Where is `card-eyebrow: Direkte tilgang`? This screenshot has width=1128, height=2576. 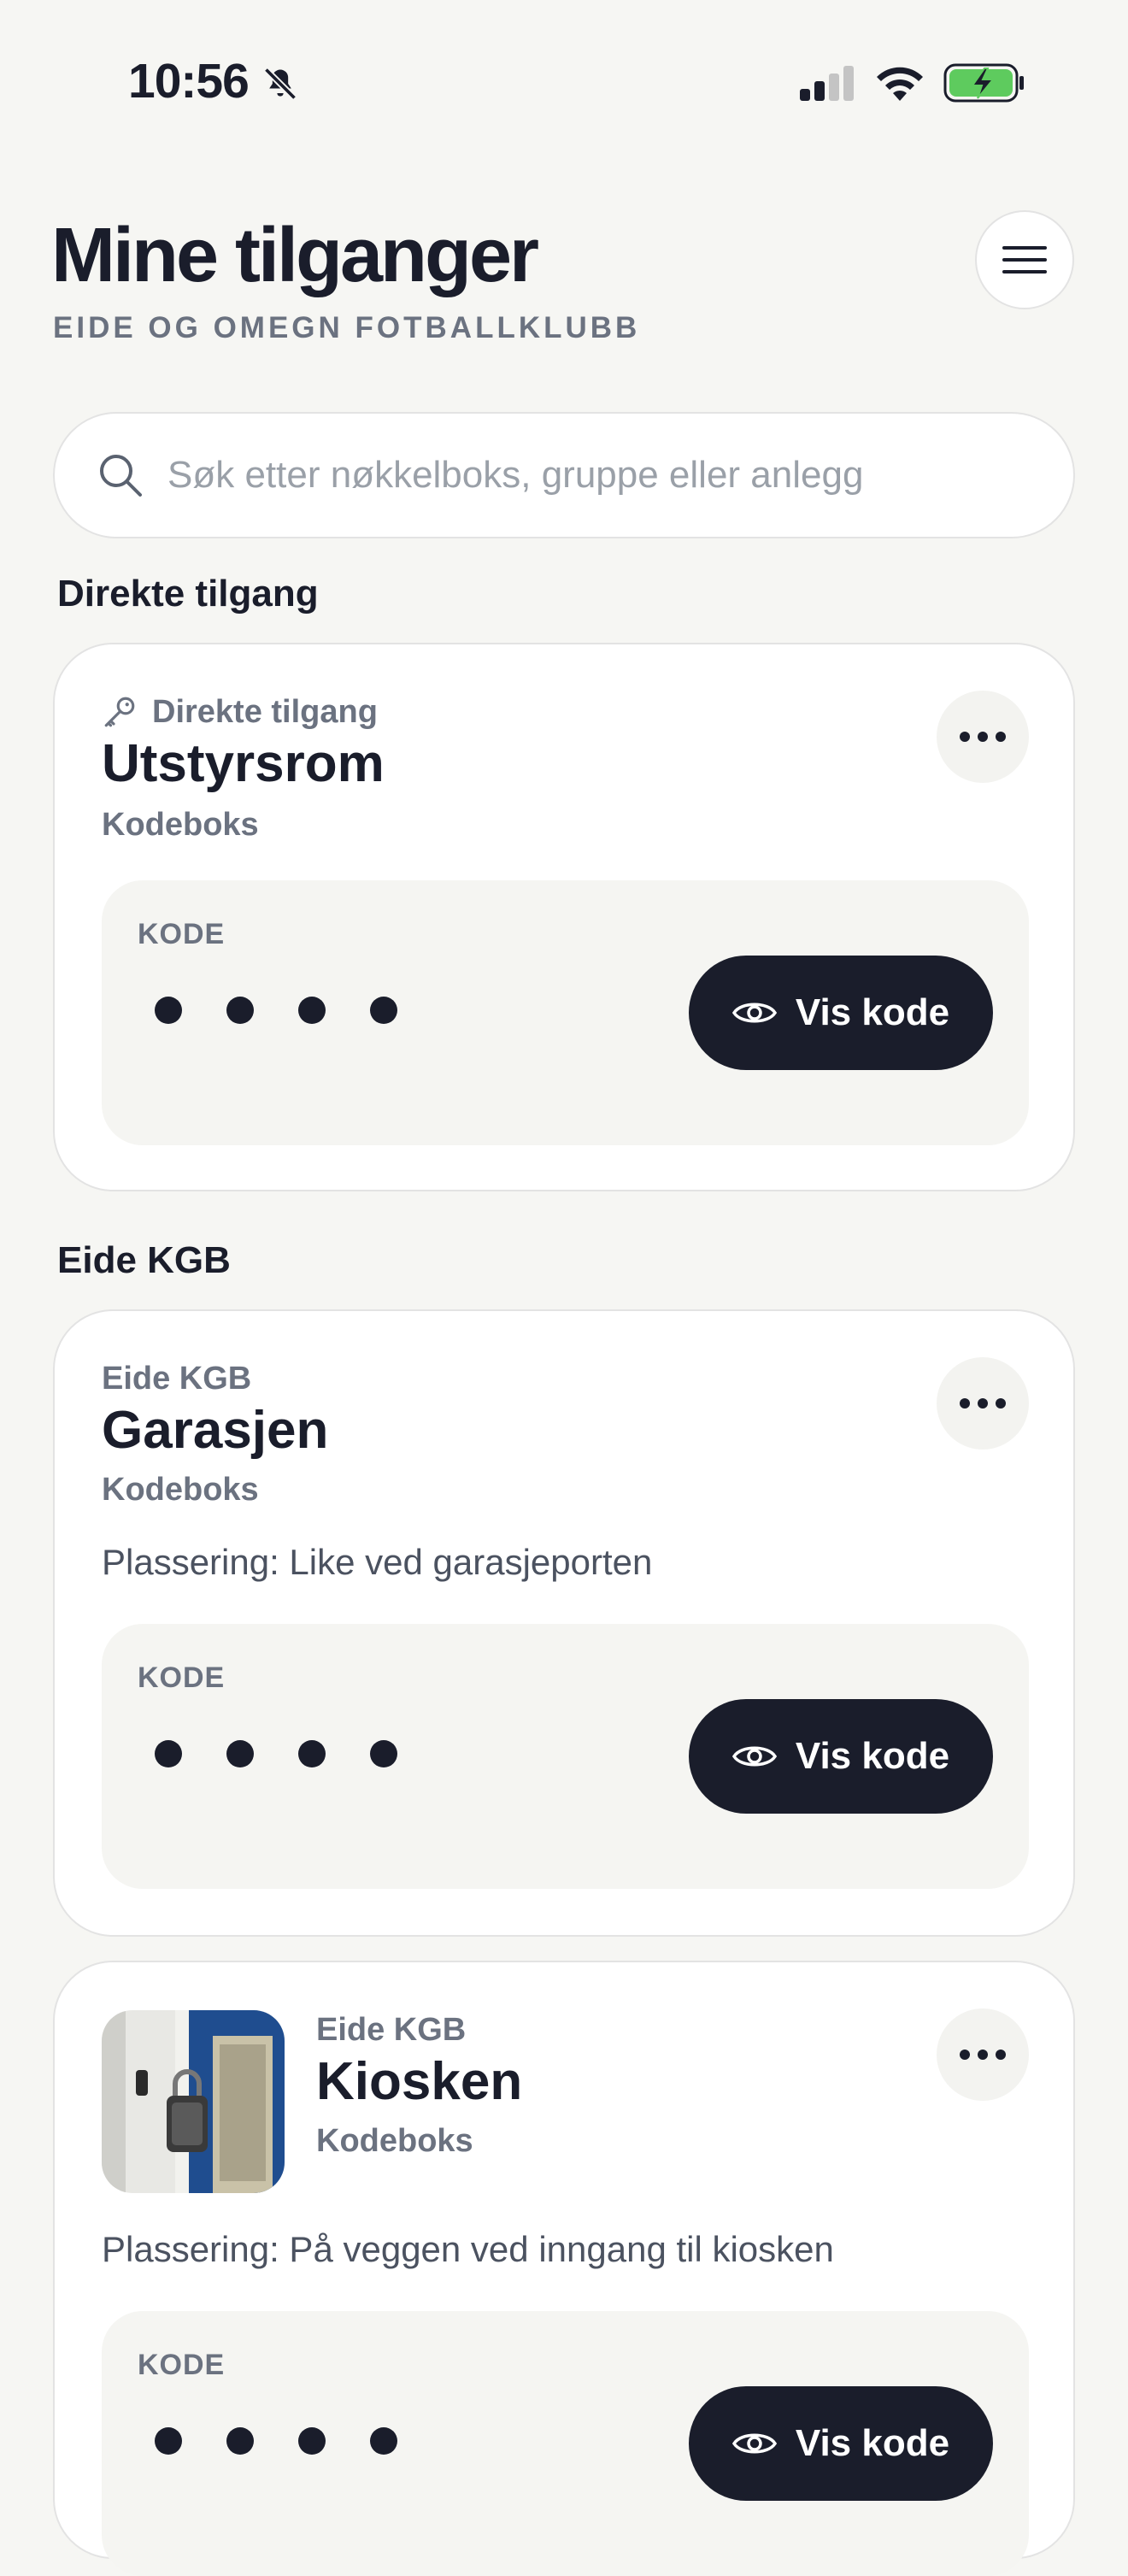
card-eyebrow: Direkte tilgang is located at coordinates (265, 712).